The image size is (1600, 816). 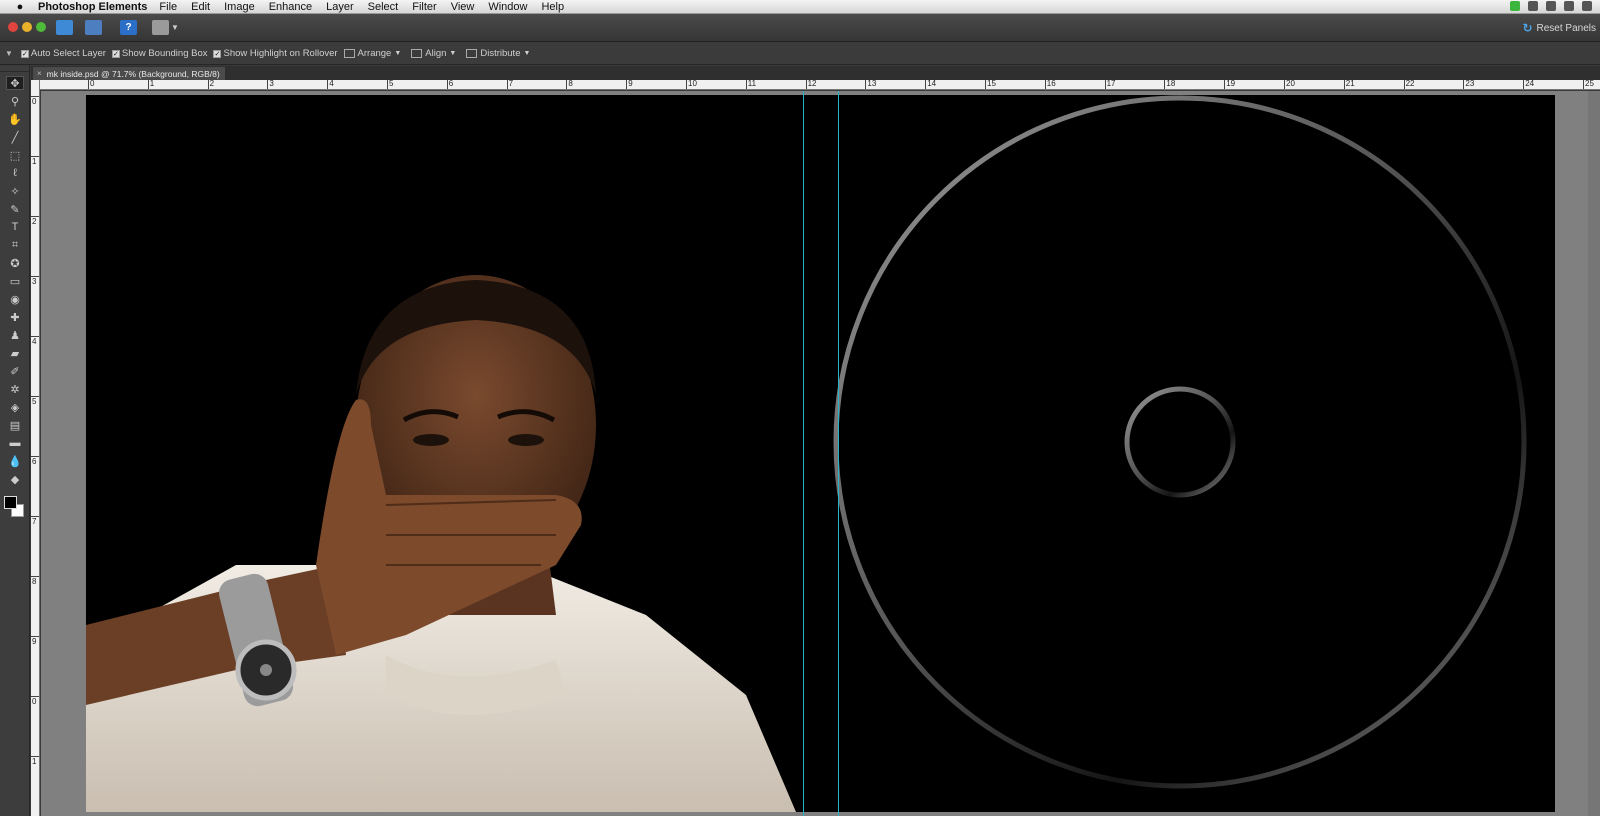 What do you see at coordinates (200, 7) in the screenshot?
I see `menu-edit: Edit` at bounding box center [200, 7].